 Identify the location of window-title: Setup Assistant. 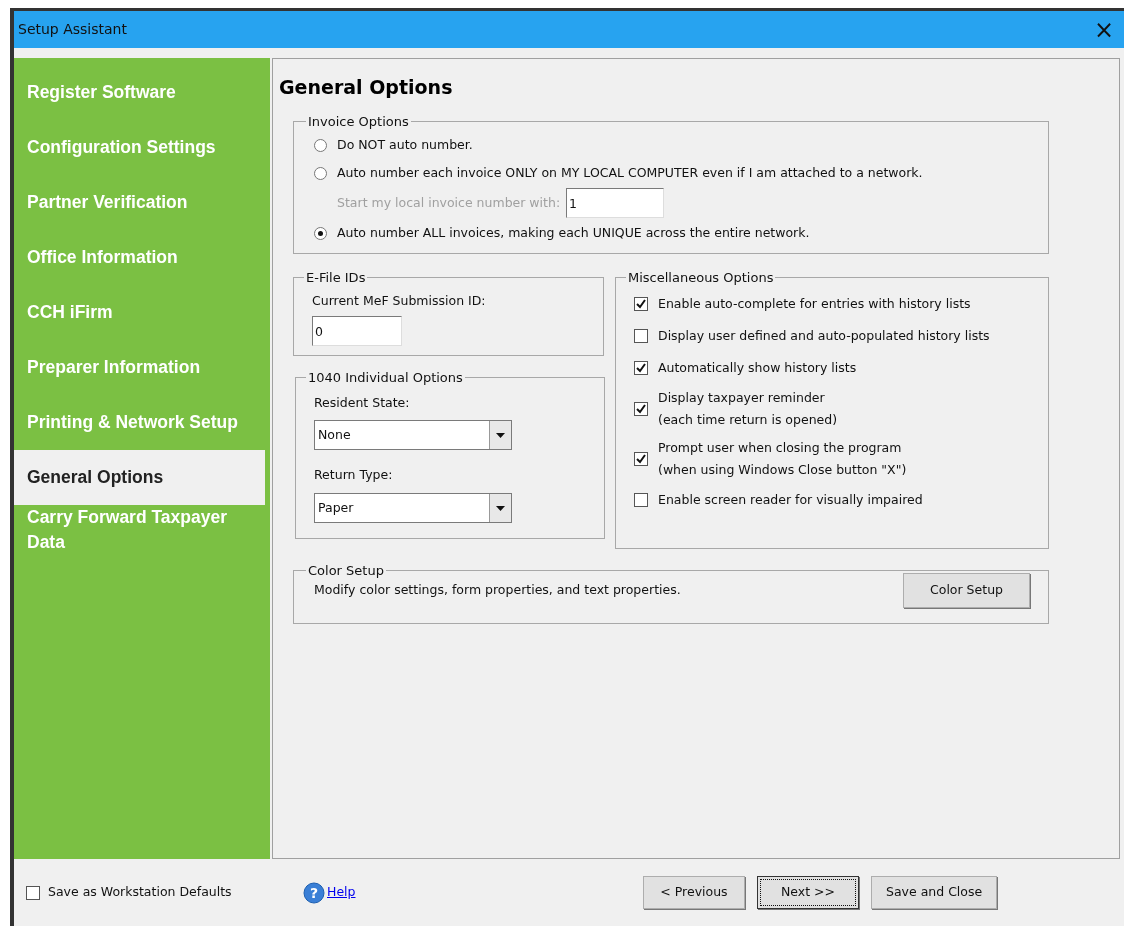
(72, 29).